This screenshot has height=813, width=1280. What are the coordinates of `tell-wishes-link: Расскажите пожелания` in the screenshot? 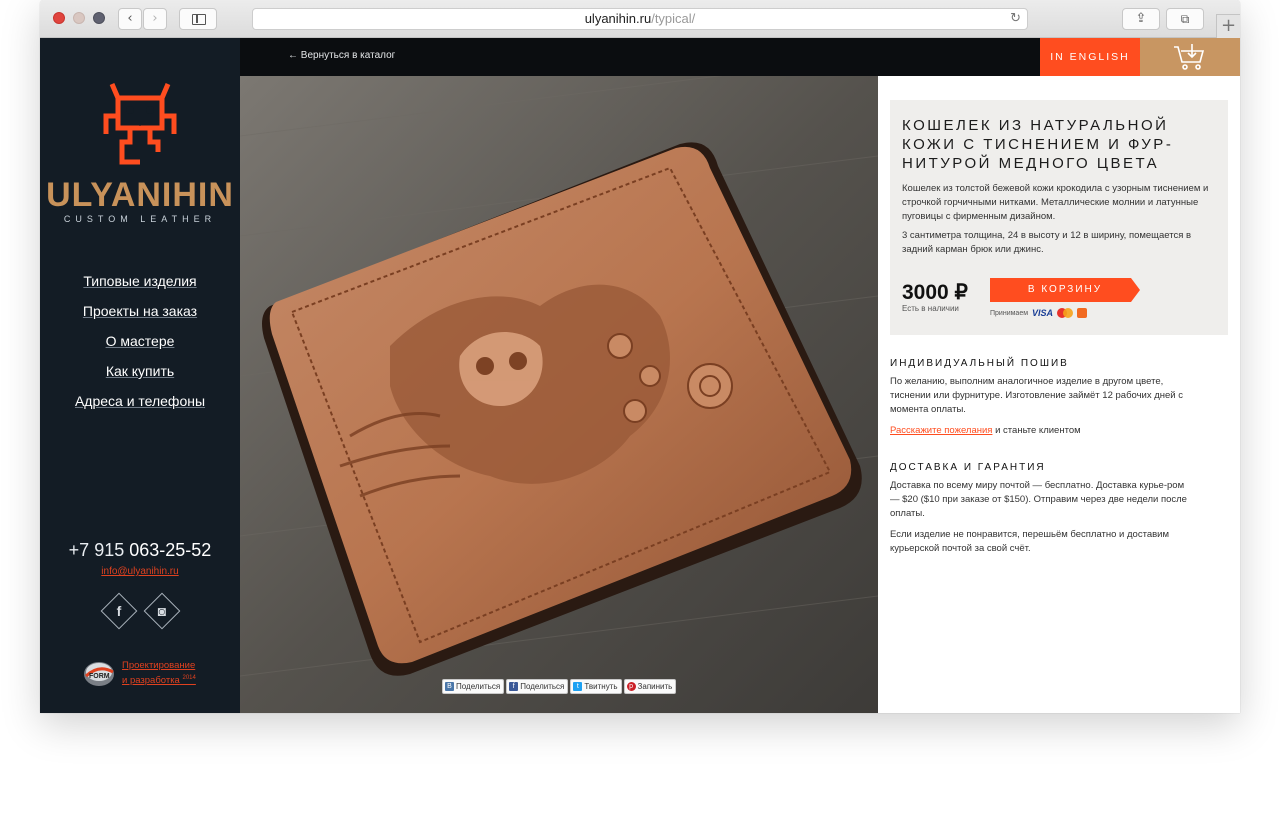 It's located at (941, 430).